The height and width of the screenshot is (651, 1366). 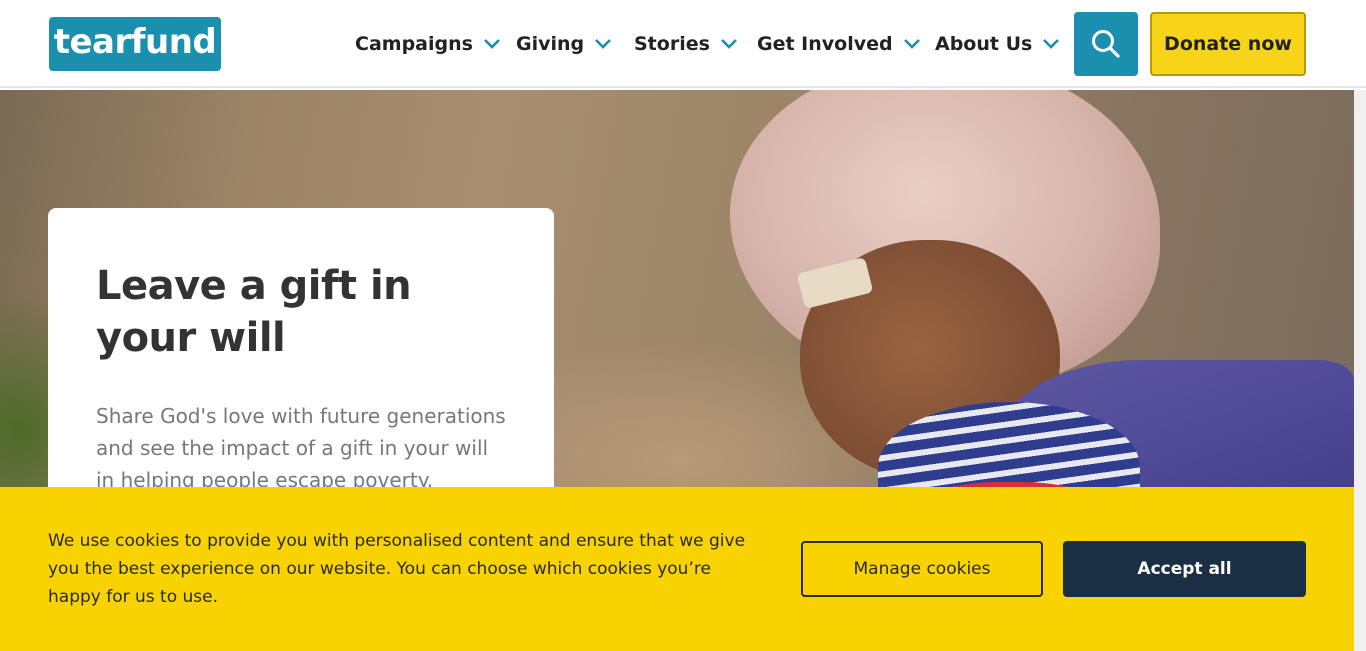 What do you see at coordinates (825, 44) in the screenshot?
I see `nav-label: Get Involved` at bounding box center [825, 44].